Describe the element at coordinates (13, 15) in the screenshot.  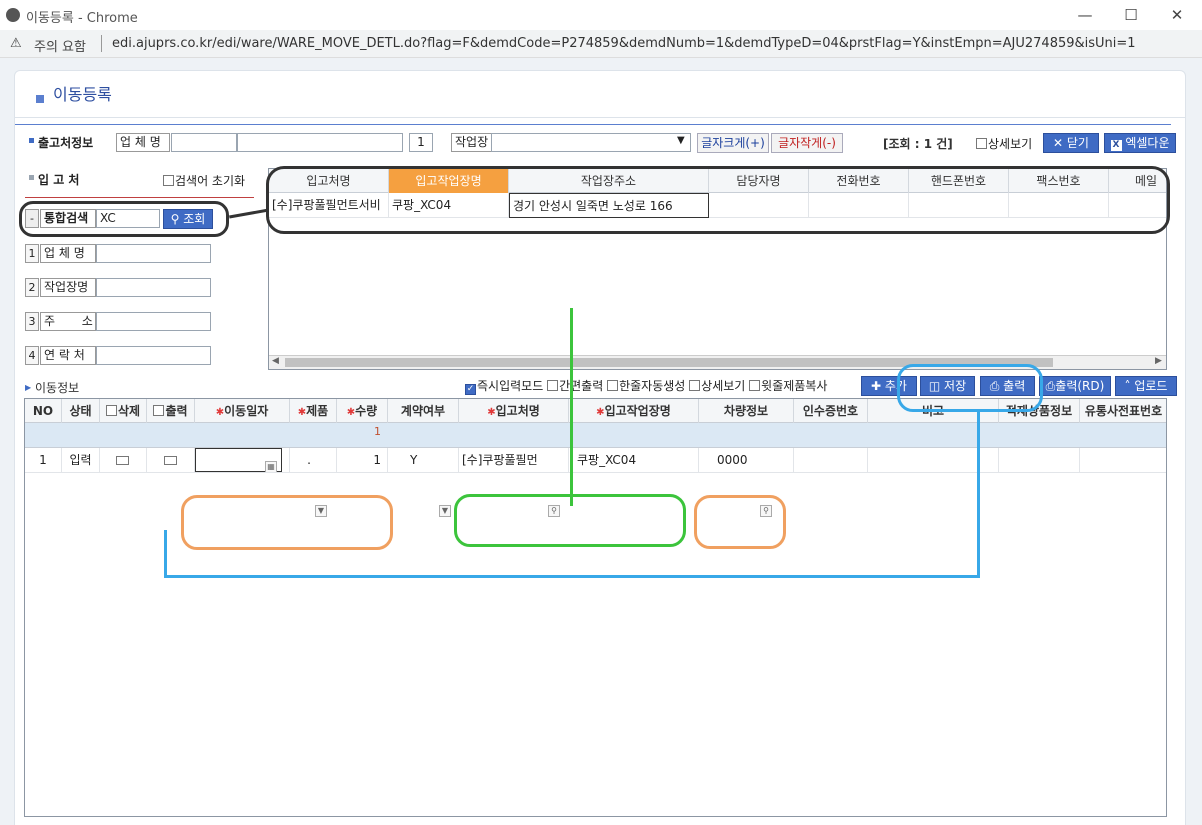
I see `chrome-icon` at that location.